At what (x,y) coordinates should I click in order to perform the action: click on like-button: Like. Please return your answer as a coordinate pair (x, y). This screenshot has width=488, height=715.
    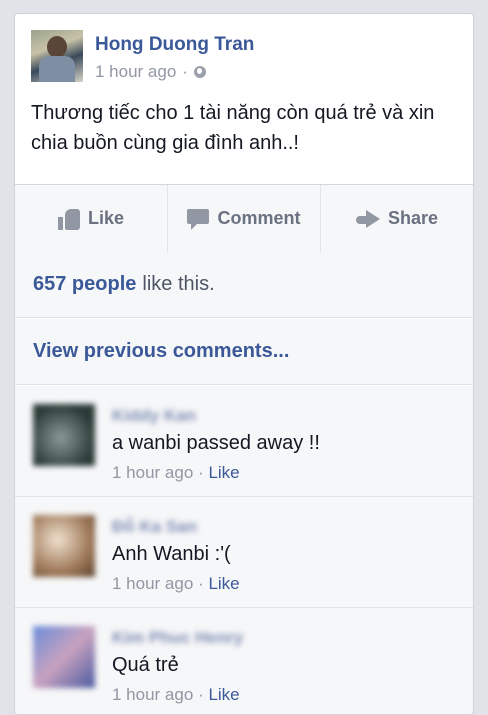
    Looking at the image, I should click on (91, 218).